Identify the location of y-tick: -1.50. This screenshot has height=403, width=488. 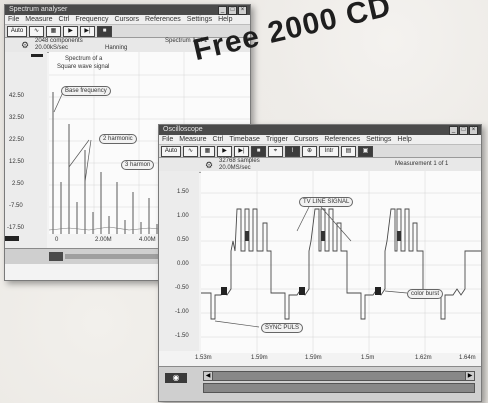
(182, 336).